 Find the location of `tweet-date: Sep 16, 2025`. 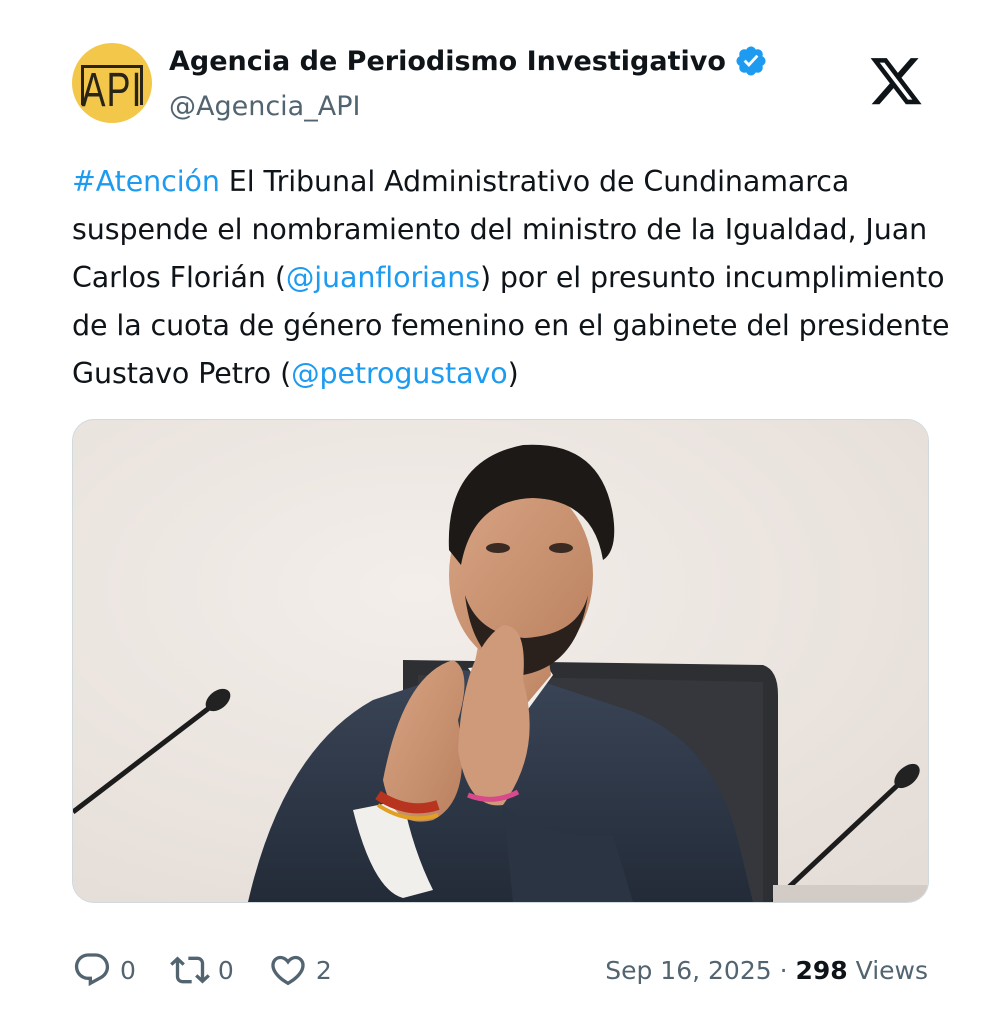

tweet-date: Sep 16, 2025 is located at coordinates (688, 970).